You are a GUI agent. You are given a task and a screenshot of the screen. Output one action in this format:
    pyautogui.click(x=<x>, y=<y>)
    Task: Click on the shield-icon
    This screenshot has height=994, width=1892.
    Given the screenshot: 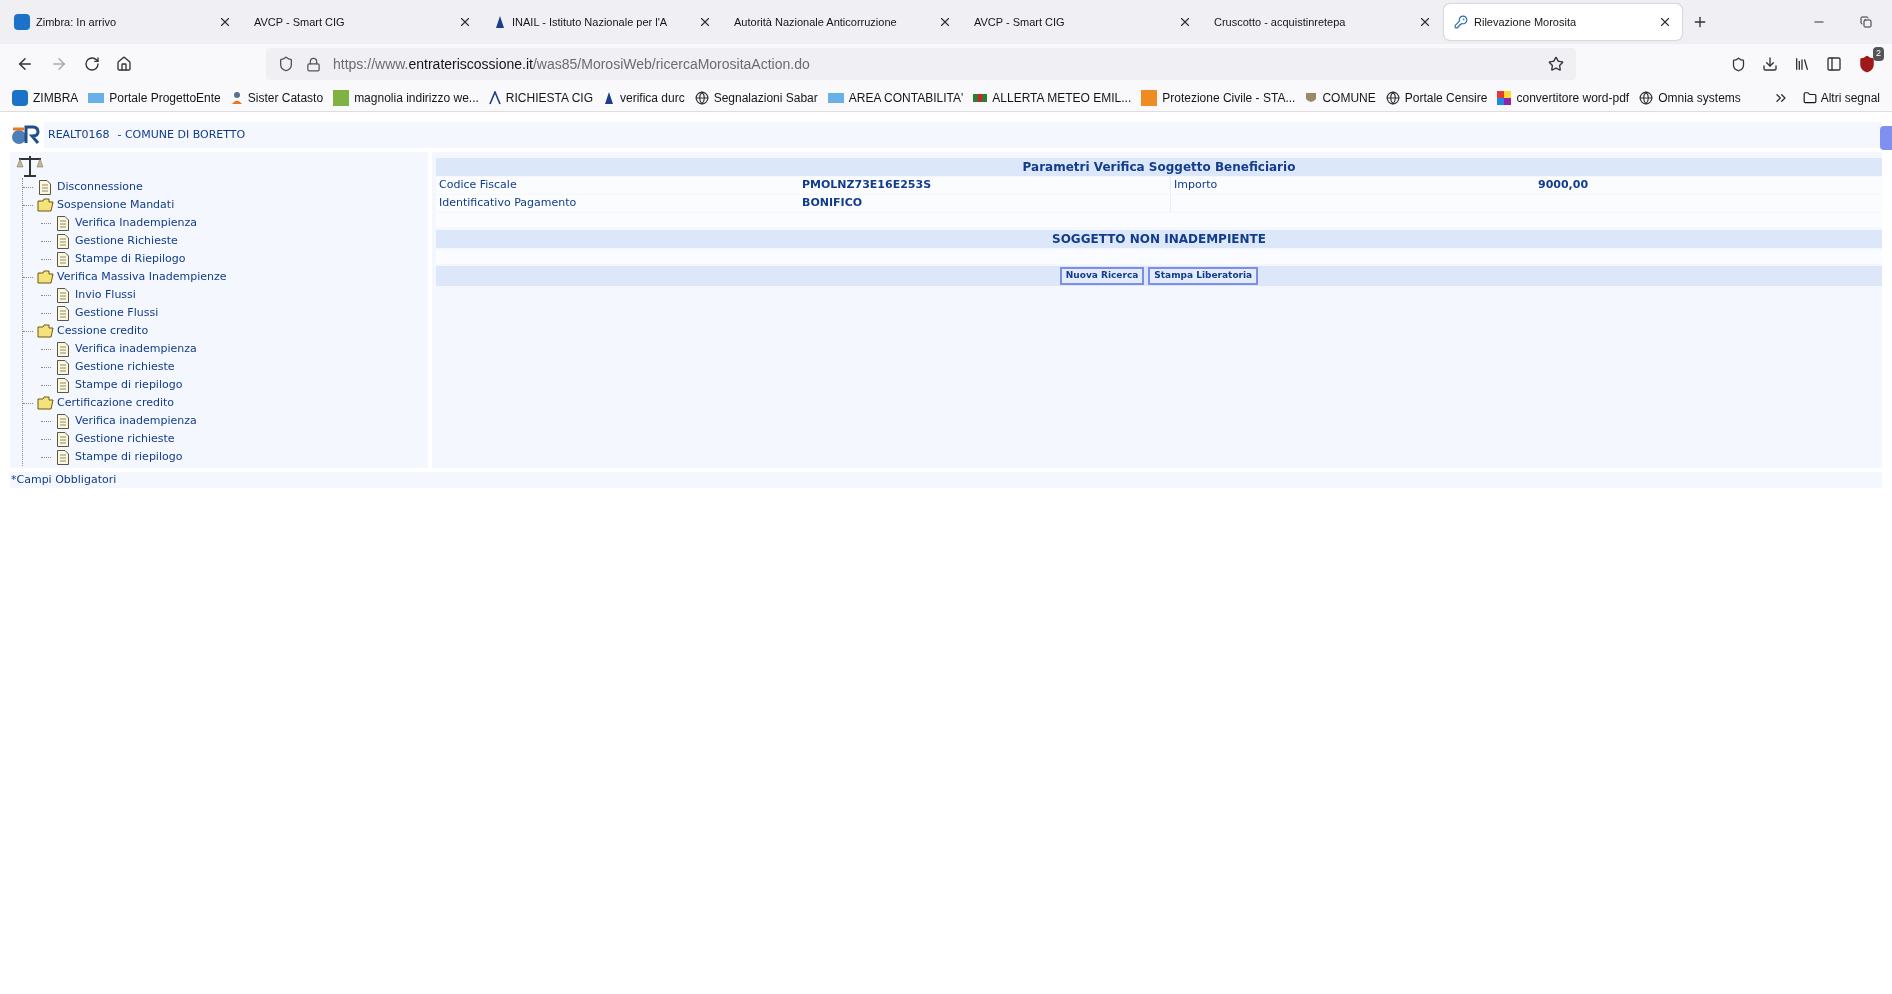 What is the action you would take?
    pyautogui.click(x=286, y=64)
    